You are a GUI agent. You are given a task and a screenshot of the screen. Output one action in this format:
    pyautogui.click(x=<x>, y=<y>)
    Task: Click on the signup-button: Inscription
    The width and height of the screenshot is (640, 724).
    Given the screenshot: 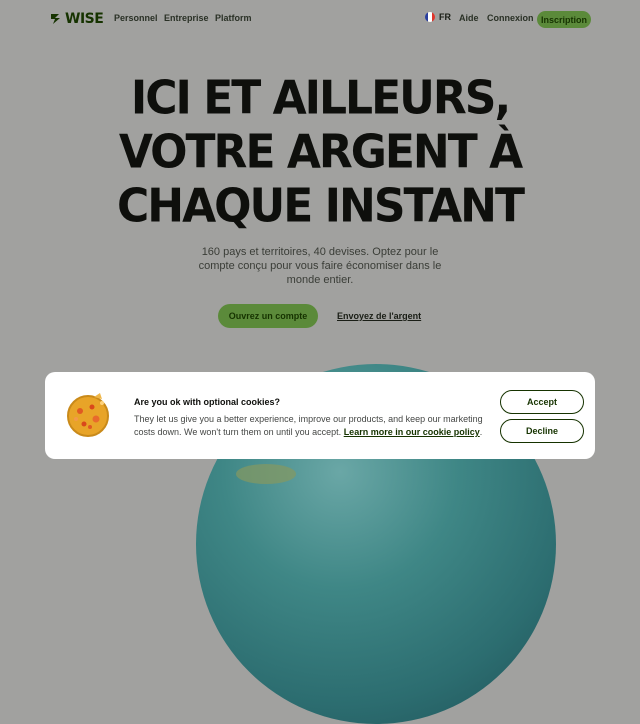 What is the action you would take?
    pyautogui.click(x=564, y=19)
    